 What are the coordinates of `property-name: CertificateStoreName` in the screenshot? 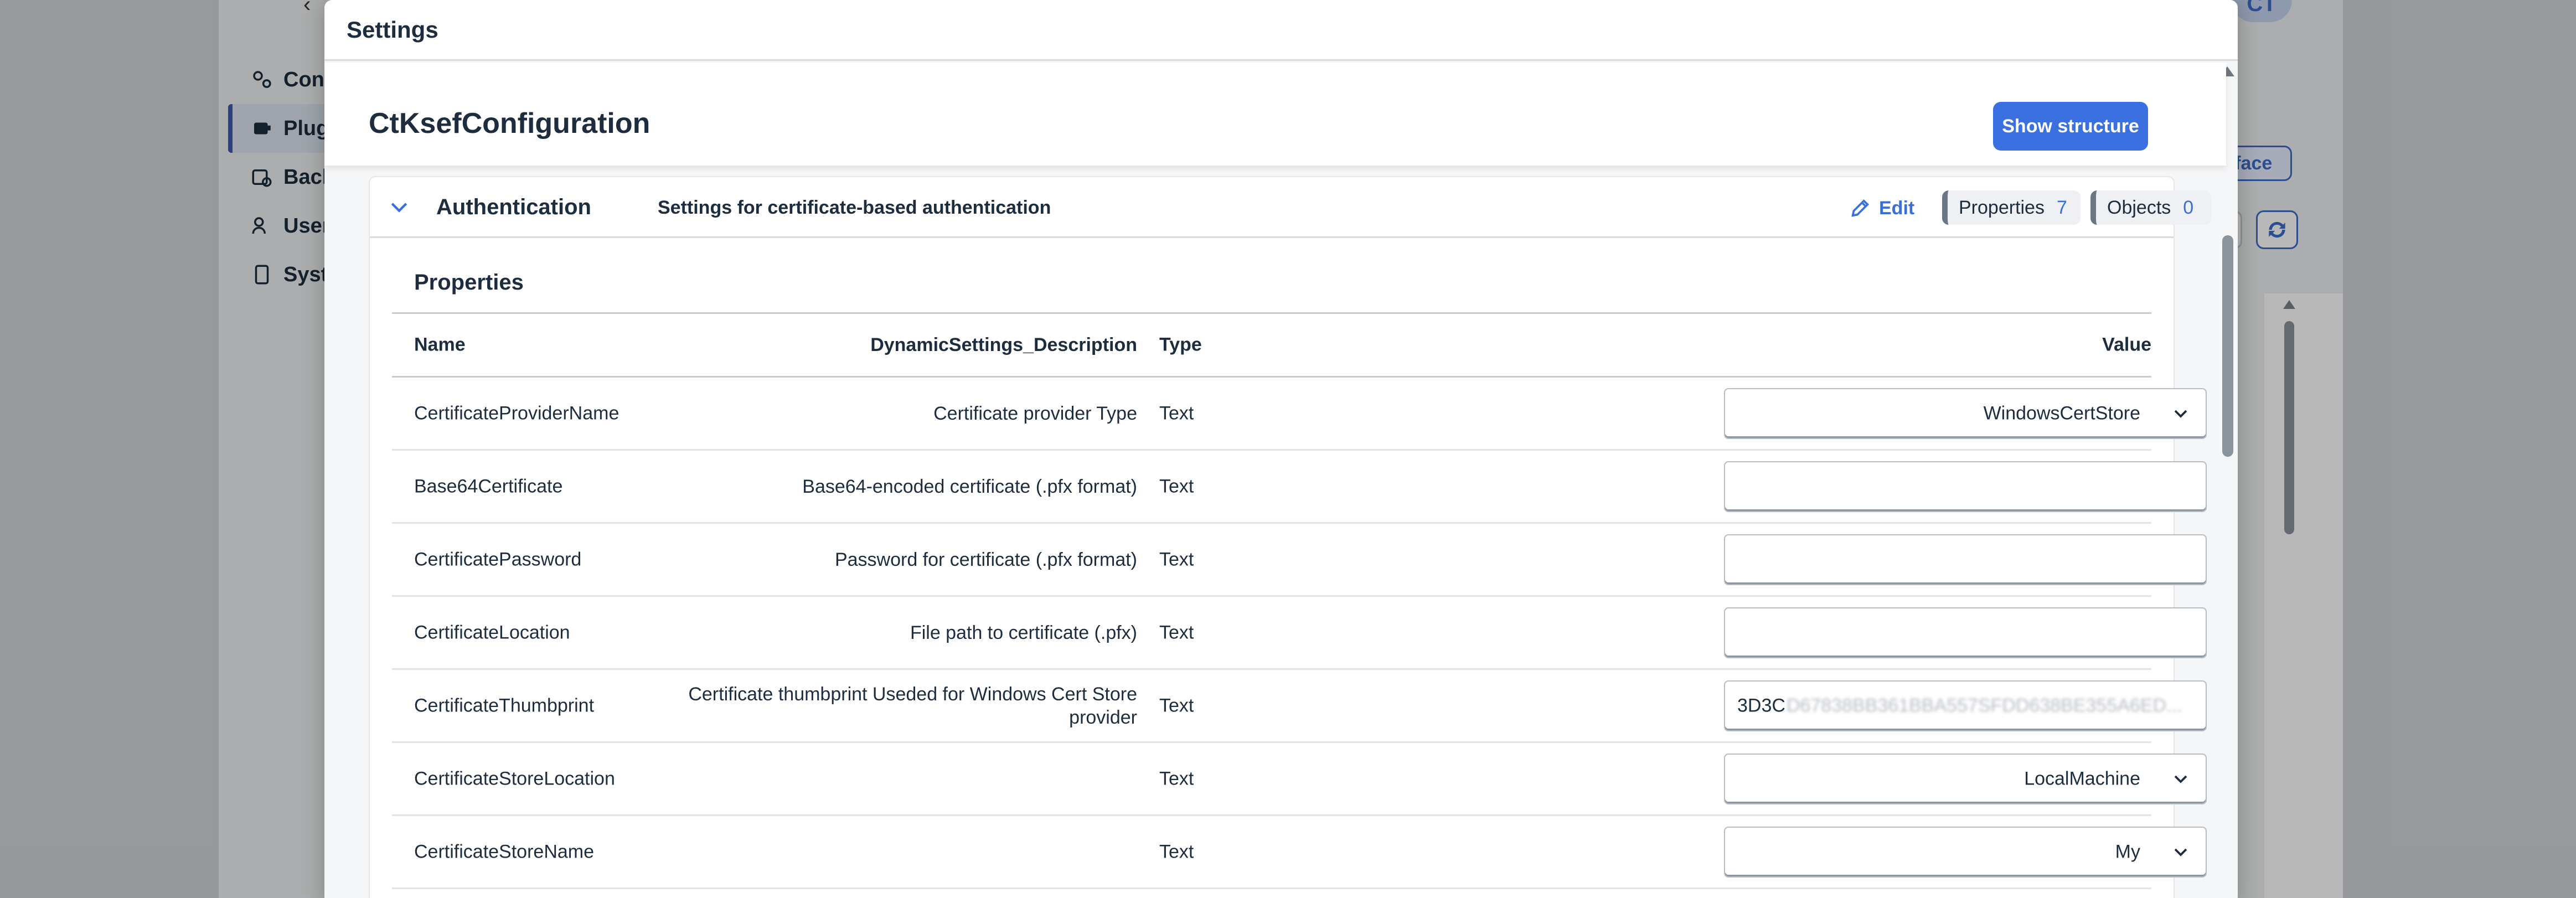 It's located at (505, 851).